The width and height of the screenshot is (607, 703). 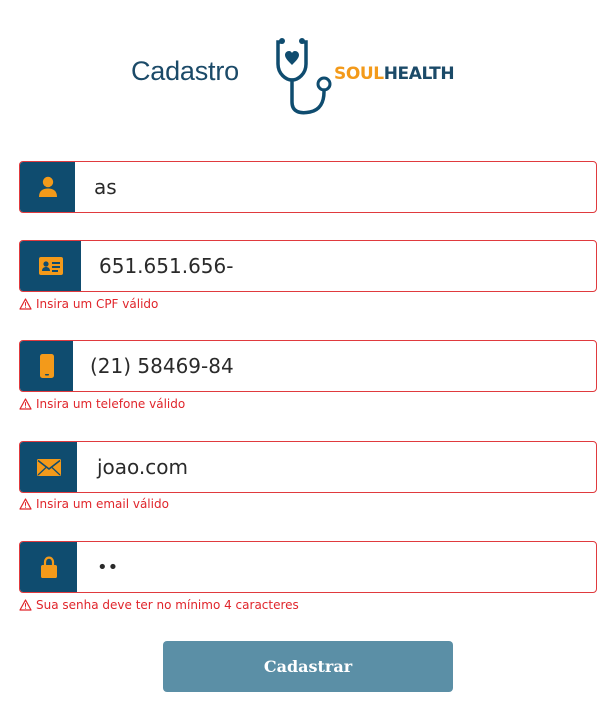 I want to click on phone-error: Insira um telefone válido, so click(x=102, y=404).